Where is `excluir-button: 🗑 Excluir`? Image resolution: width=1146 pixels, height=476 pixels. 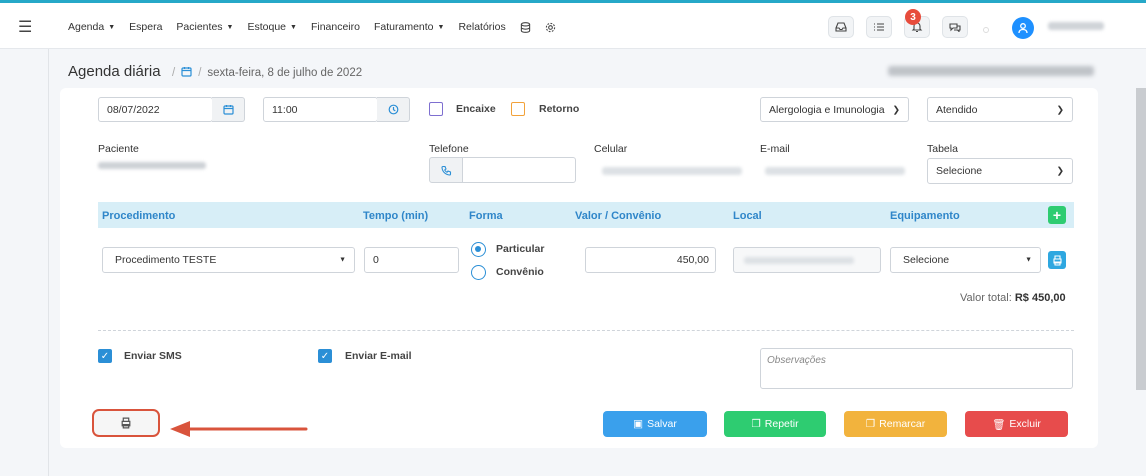 excluir-button: 🗑 Excluir is located at coordinates (1016, 424).